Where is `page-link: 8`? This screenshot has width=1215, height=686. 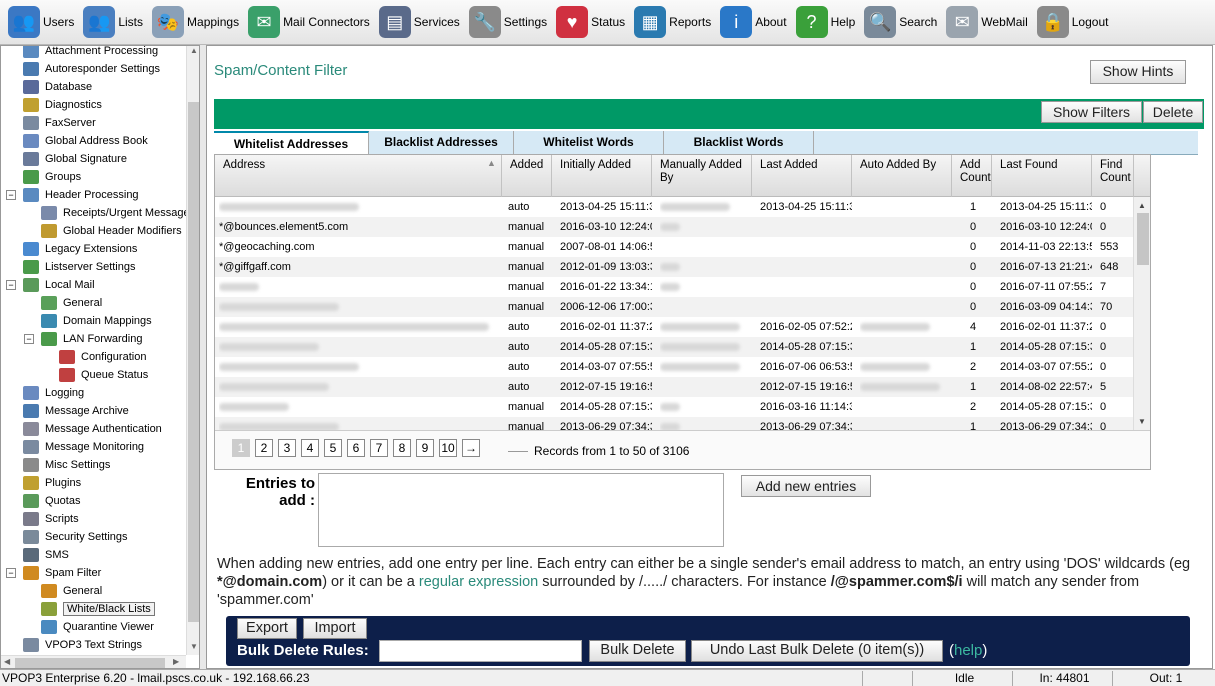
page-link: 8 is located at coordinates (402, 448).